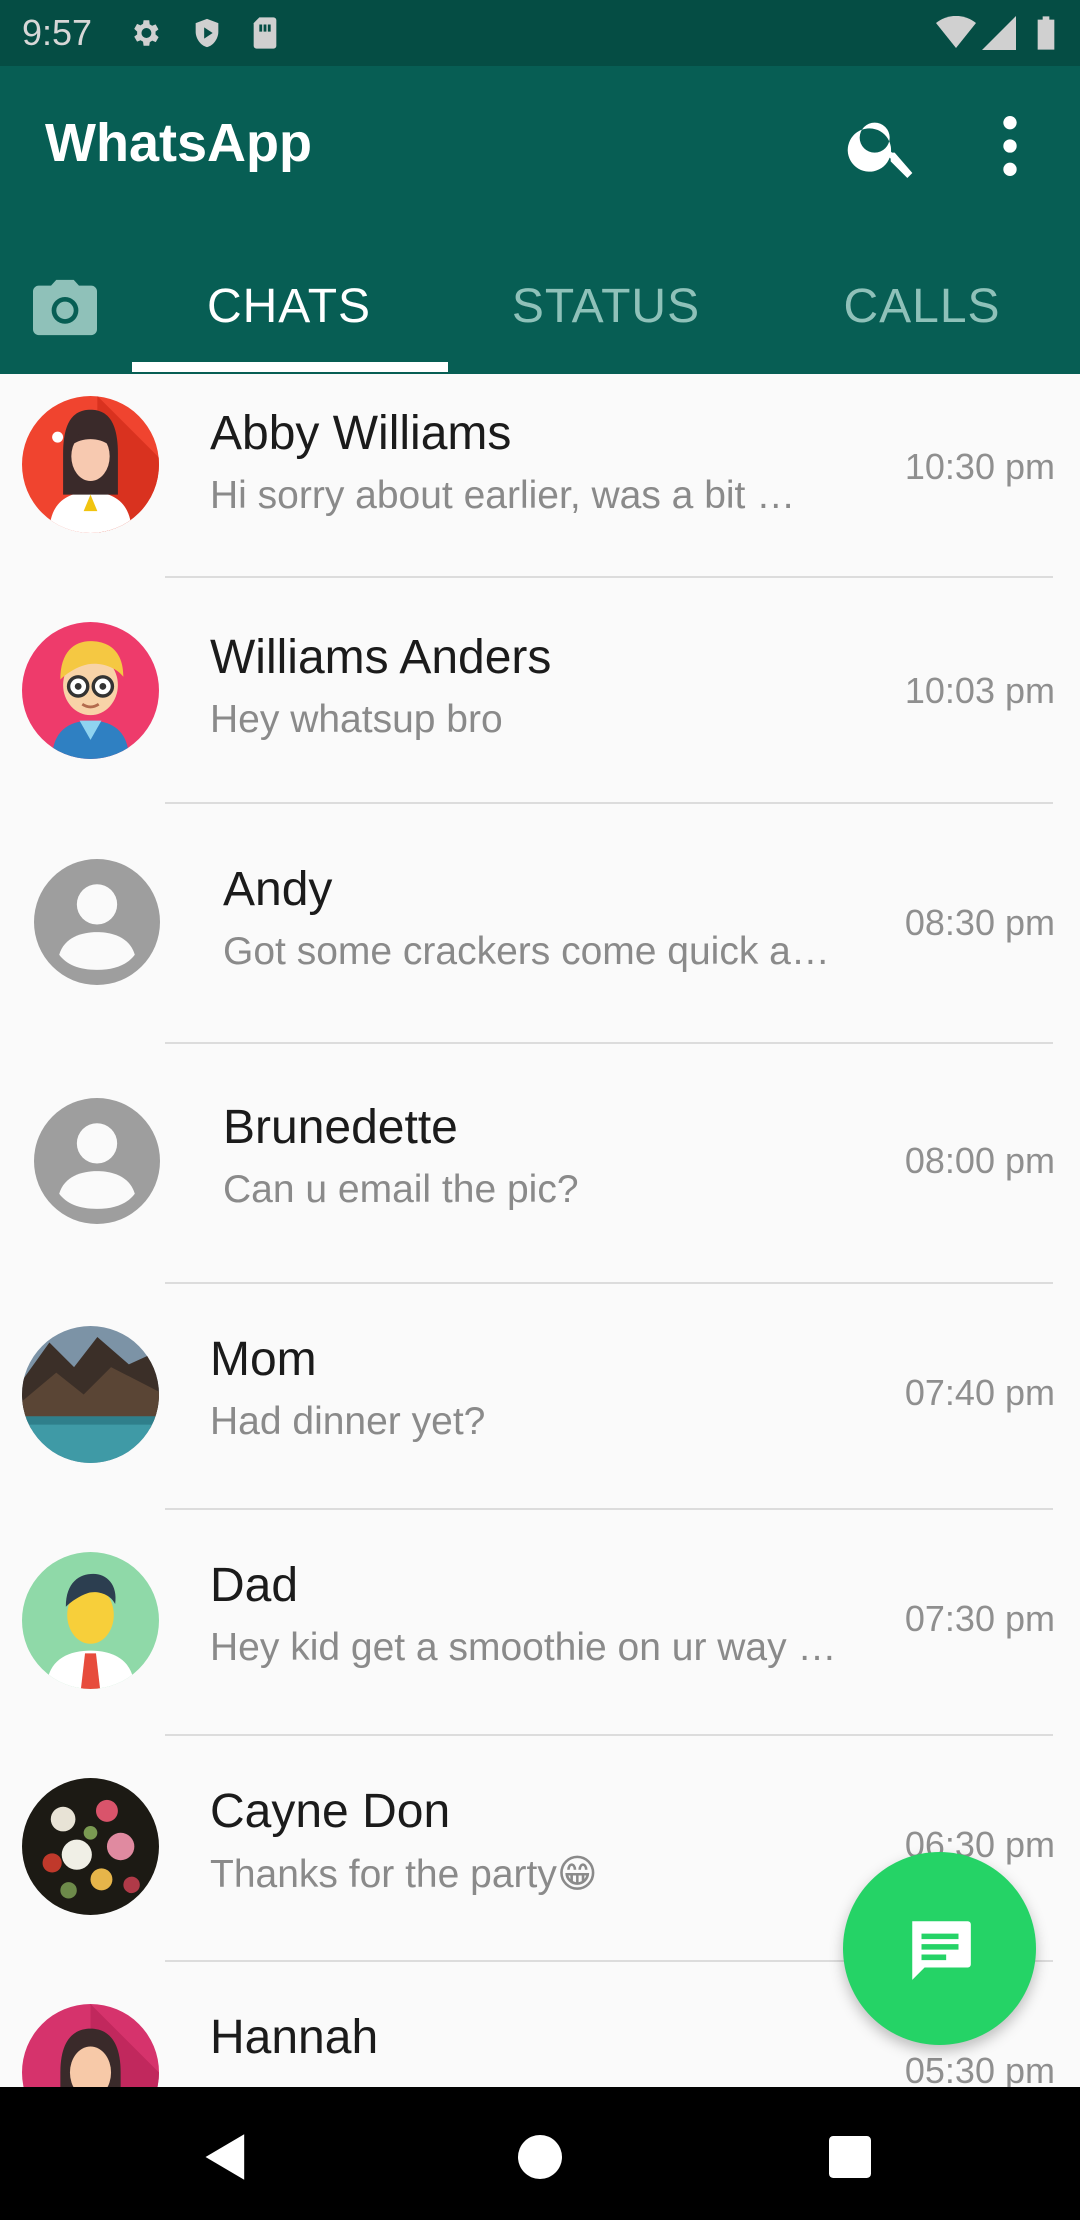 The image size is (1080, 2220). What do you see at coordinates (361, 433) in the screenshot?
I see `chat-name: Abby Williams` at bounding box center [361, 433].